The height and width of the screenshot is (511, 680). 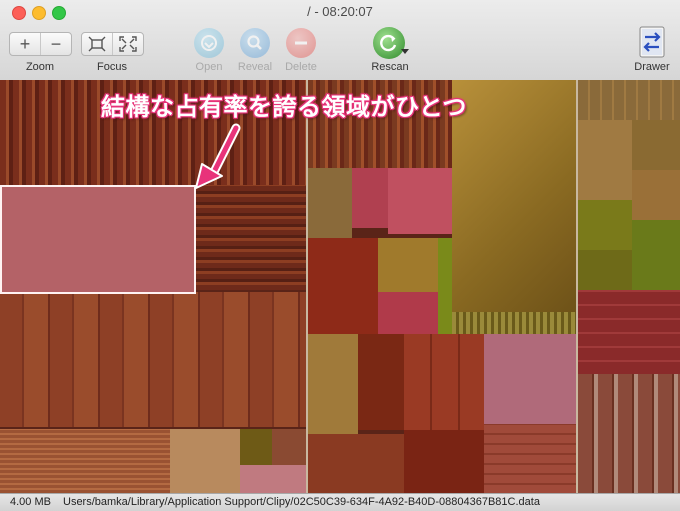 What do you see at coordinates (98, 239) in the screenshot?
I see `highlighted-region` at bounding box center [98, 239].